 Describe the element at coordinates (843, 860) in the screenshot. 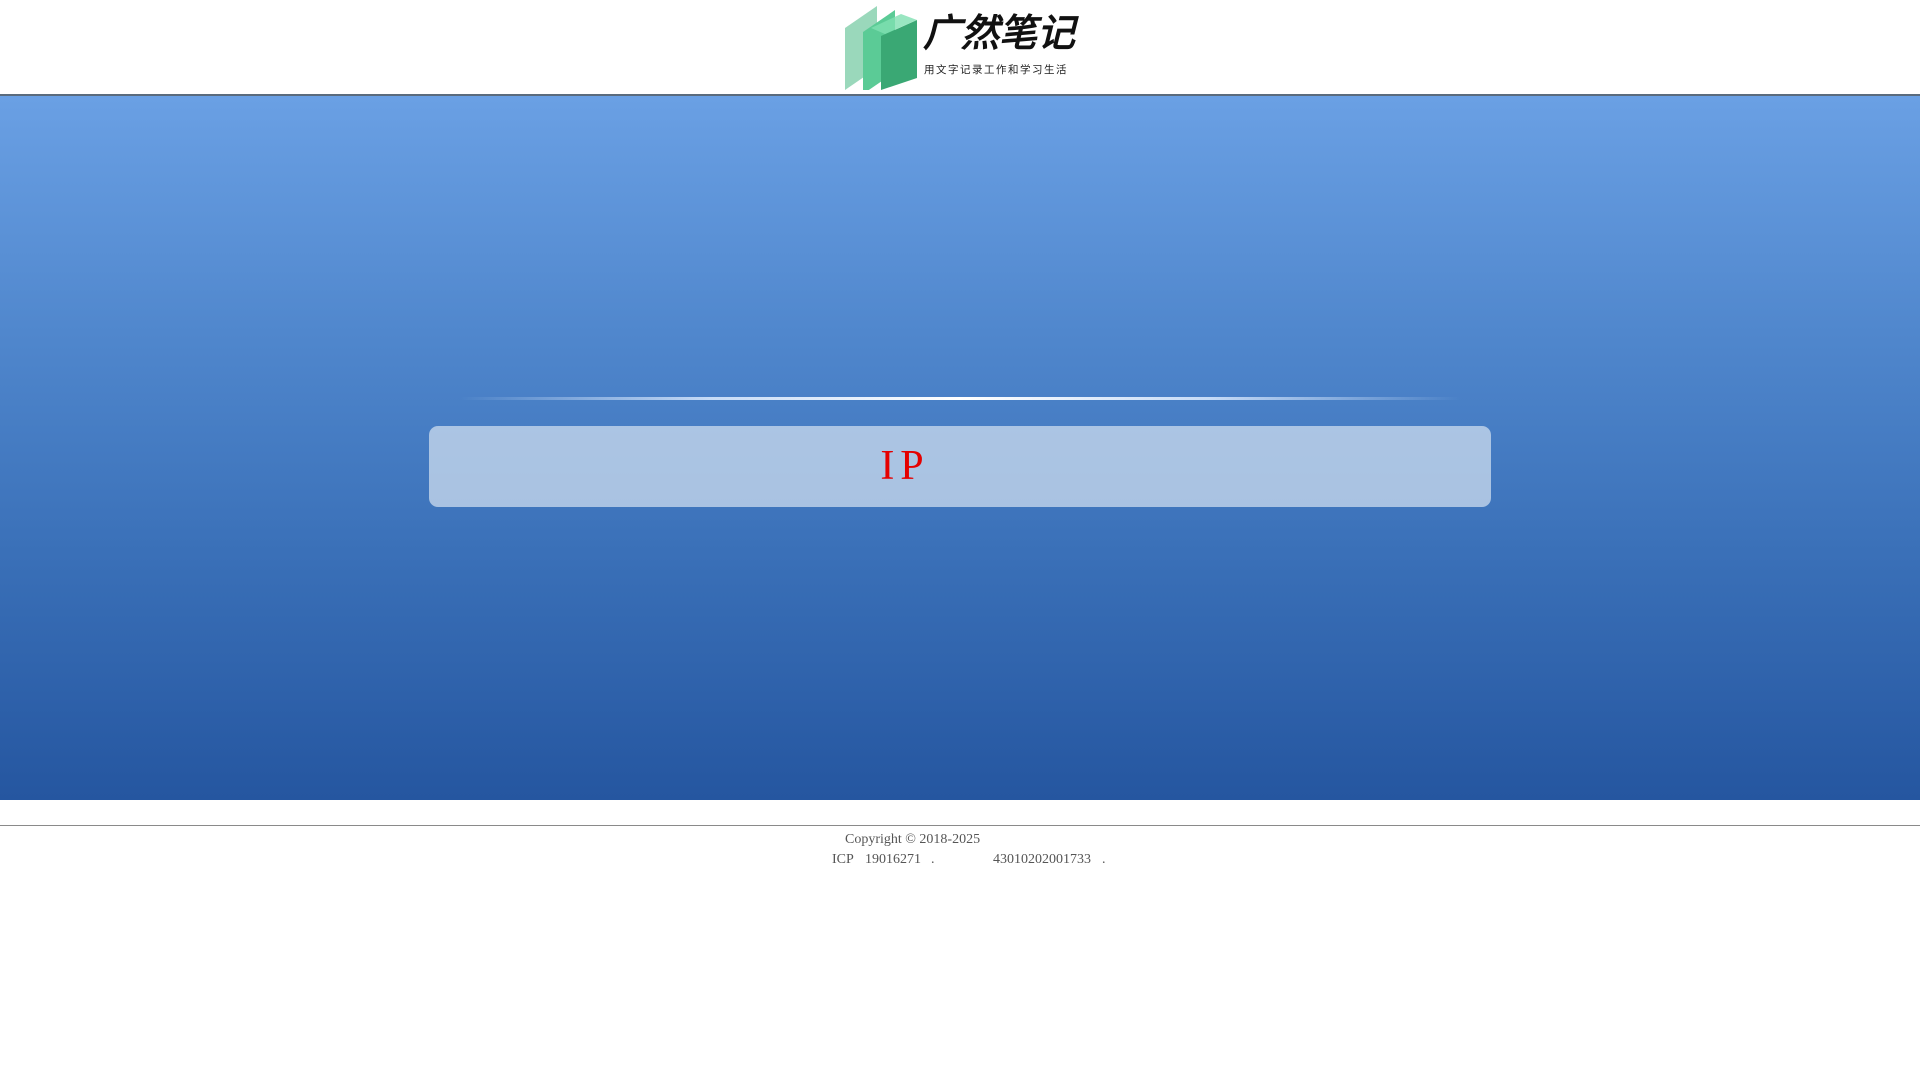

I see `icp-label-link: ICP` at that location.